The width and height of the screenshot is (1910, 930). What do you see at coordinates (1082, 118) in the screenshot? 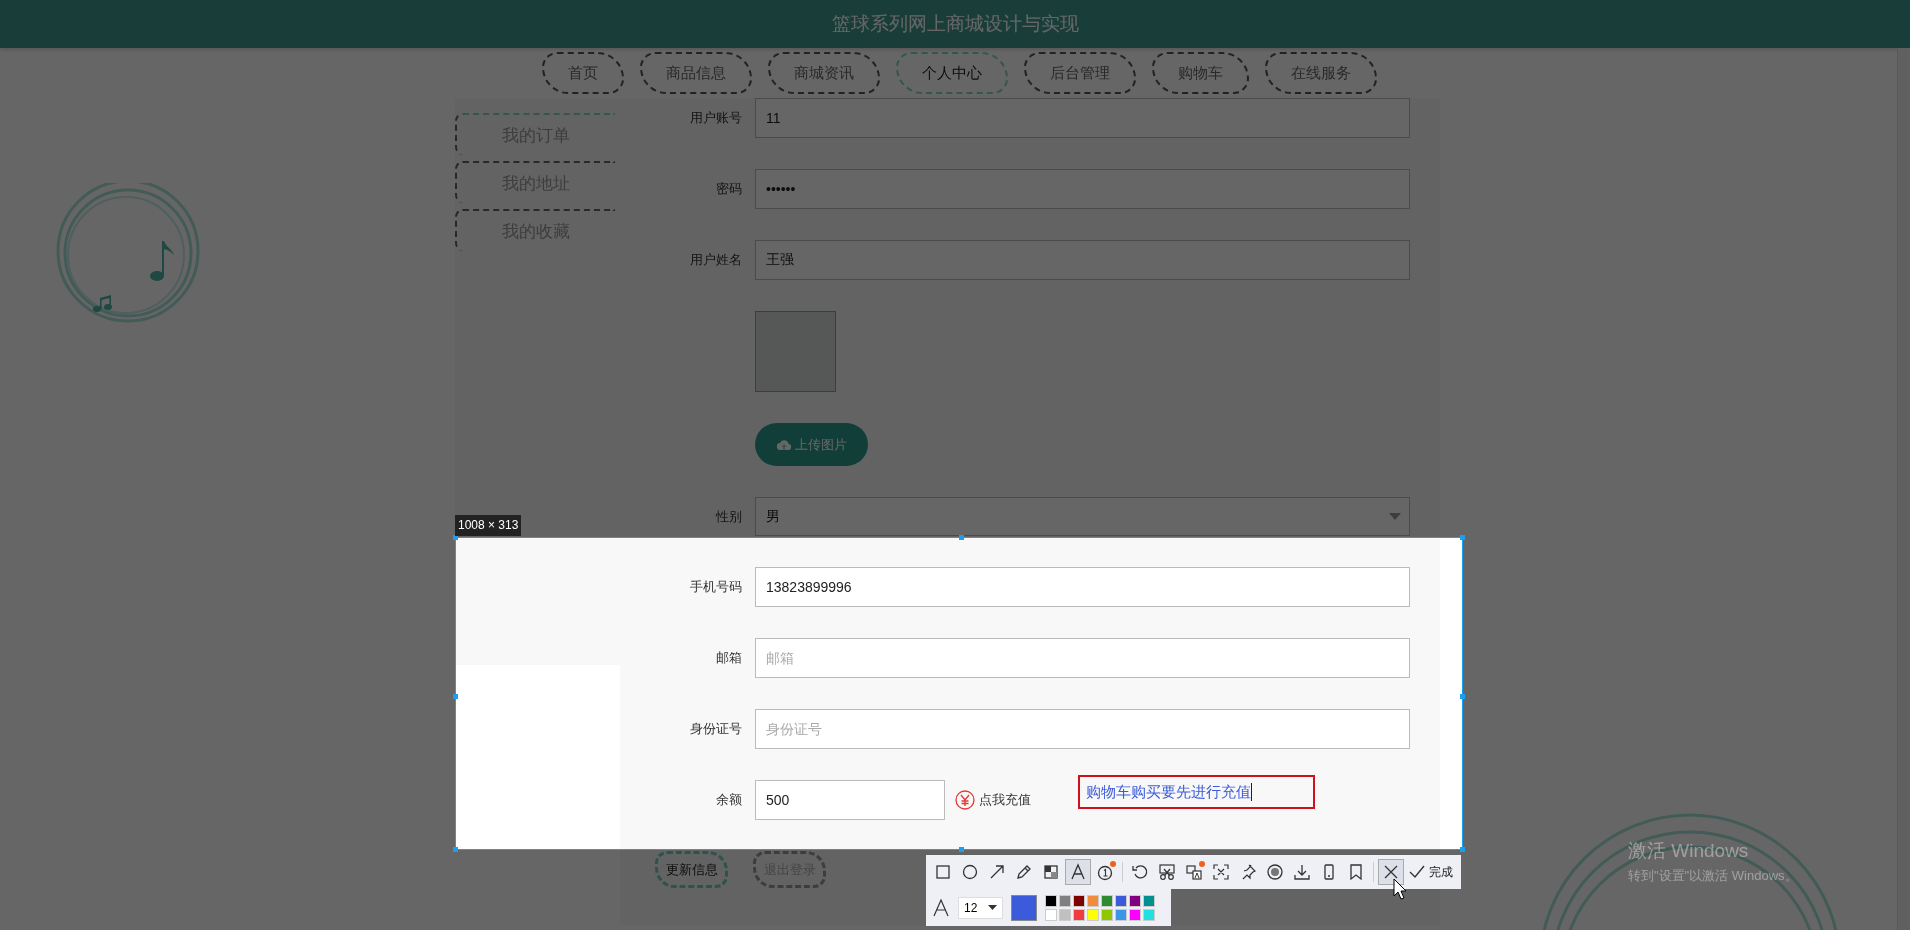
I see `input-field: 11` at bounding box center [1082, 118].